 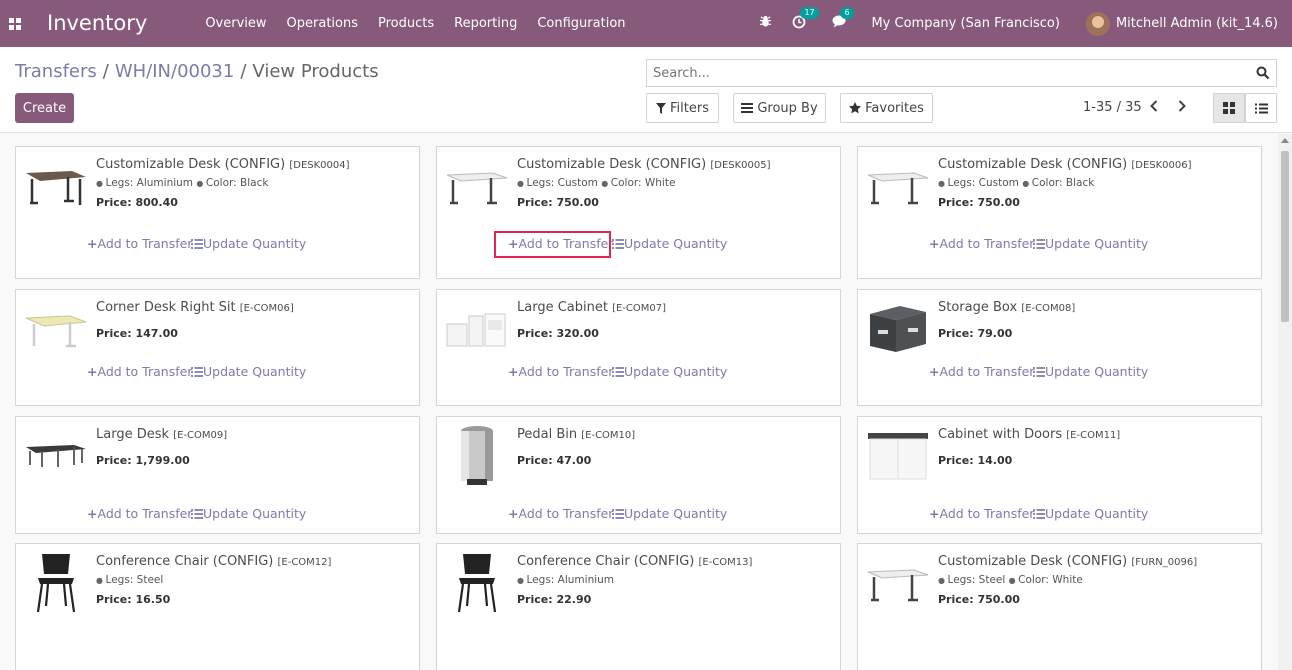 I want to click on product-name: Corner Desk Right Sit, so click(x=166, y=307).